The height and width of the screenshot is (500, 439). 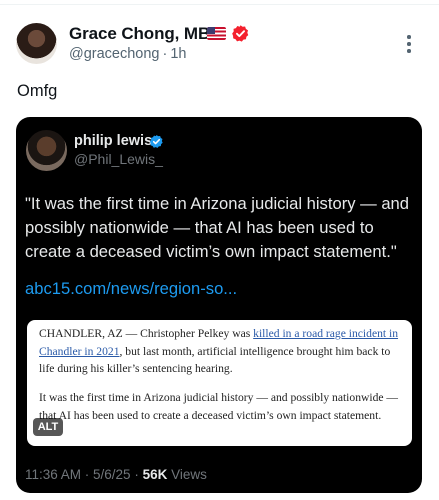 I want to click on quoted-author-name: philip lewis, so click(x=113, y=141).